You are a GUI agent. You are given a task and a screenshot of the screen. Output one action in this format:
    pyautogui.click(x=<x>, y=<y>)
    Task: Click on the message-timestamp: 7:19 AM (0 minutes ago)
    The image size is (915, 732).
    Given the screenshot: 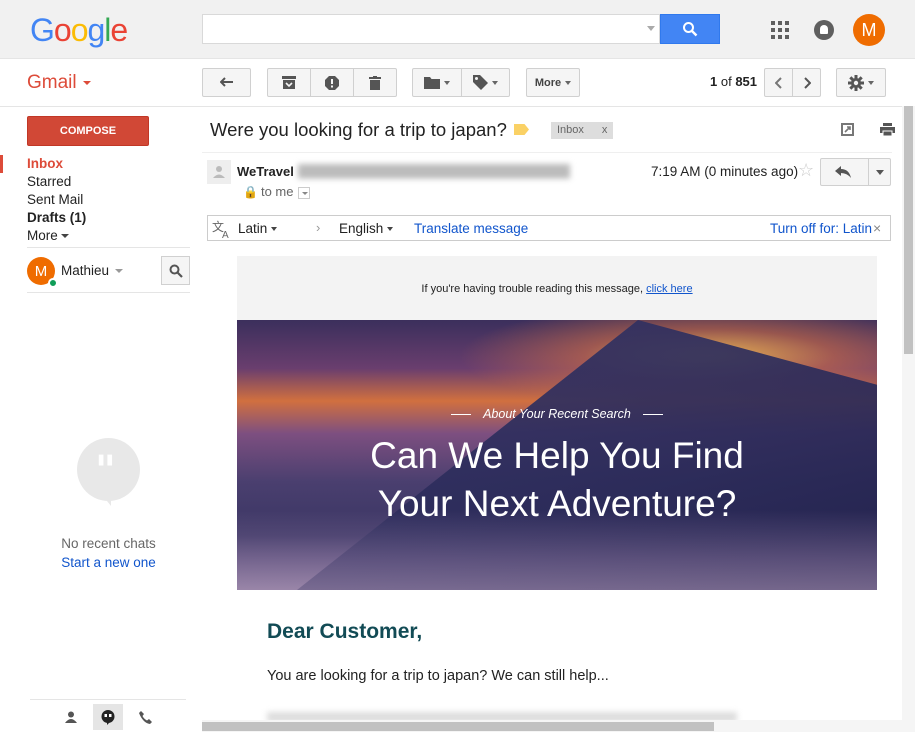 What is the action you would take?
    pyautogui.click(x=725, y=171)
    